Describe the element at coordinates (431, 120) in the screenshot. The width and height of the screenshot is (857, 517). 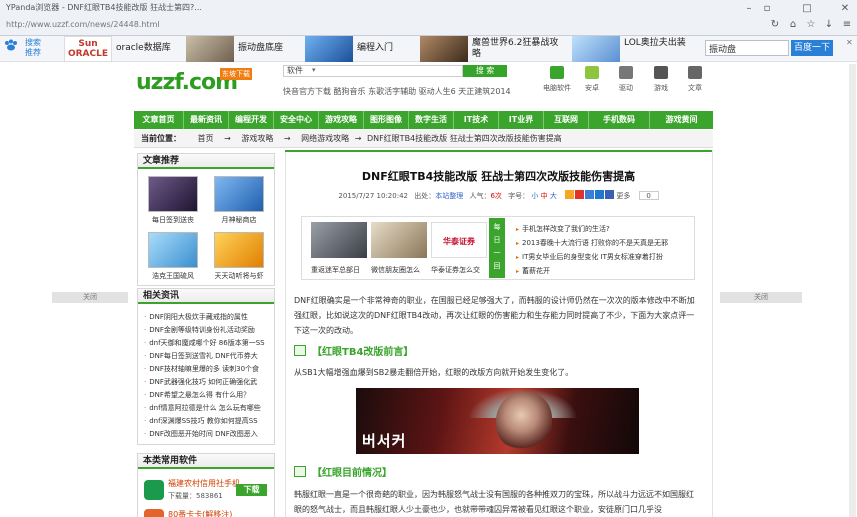
I see `nav-item: 数字生活` at that location.